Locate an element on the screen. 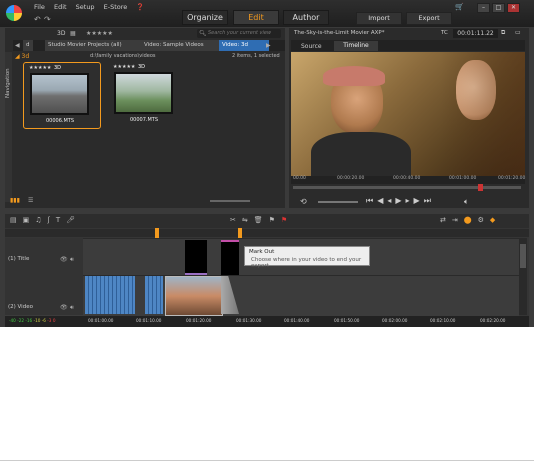  library-item: ★★★★★ 3D 00006.MTS is located at coordinates (62, 95).